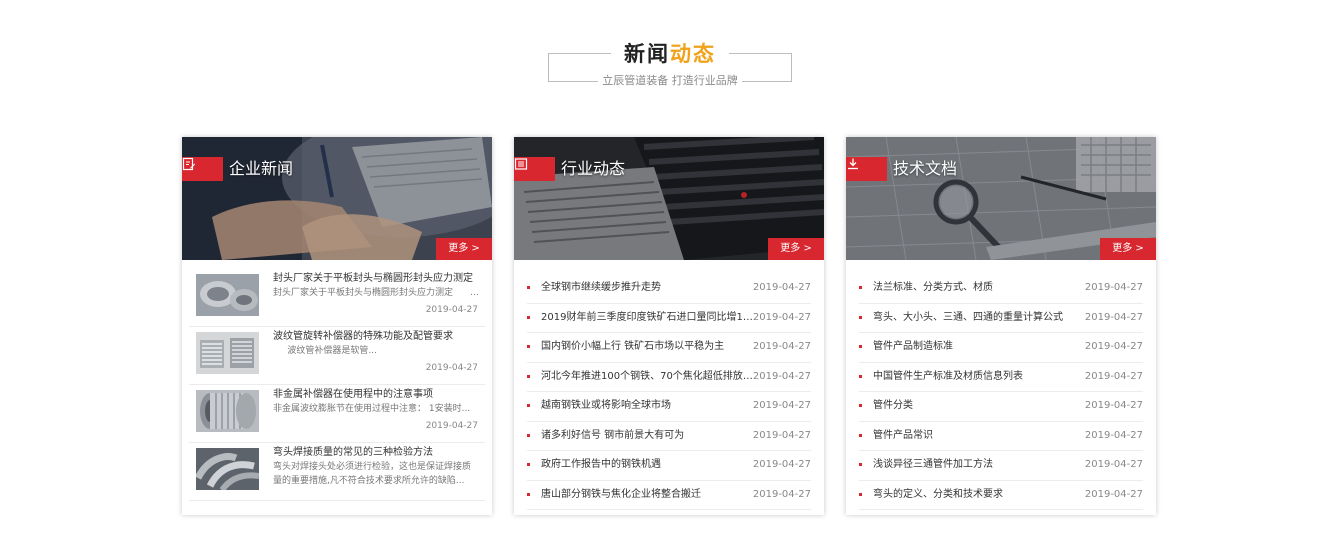 Image resolution: width=1340 pixels, height=536 pixels. I want to click on newspaper-icon, so click(534, 169).